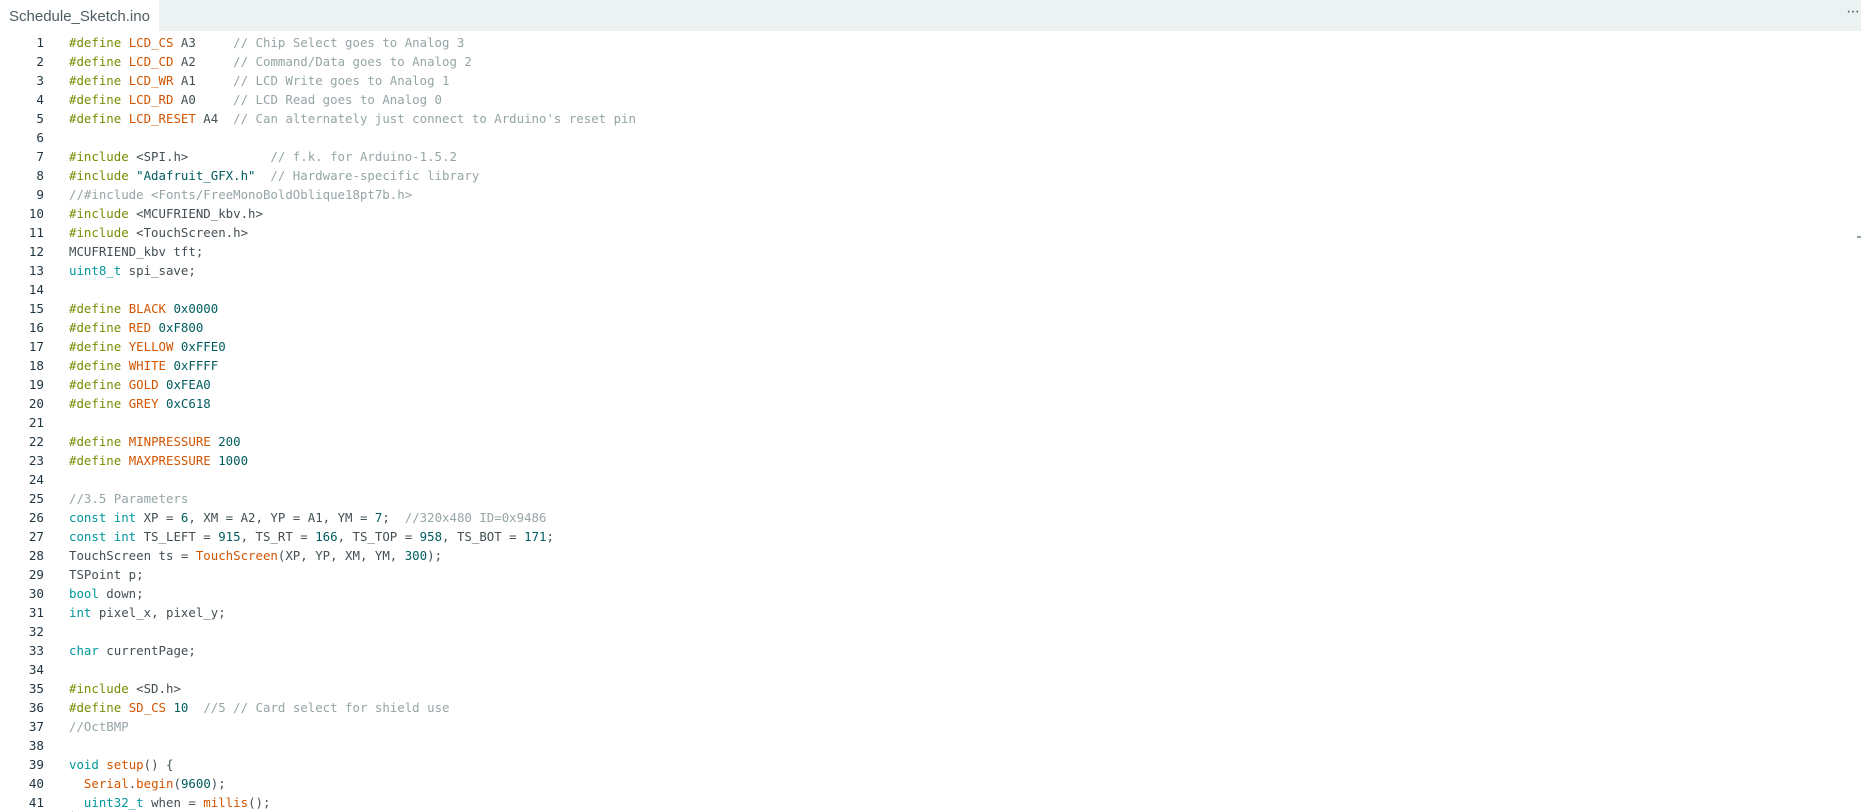  I want to click on code-line: 41 uint32_t when = millis();, so click(930, 802).